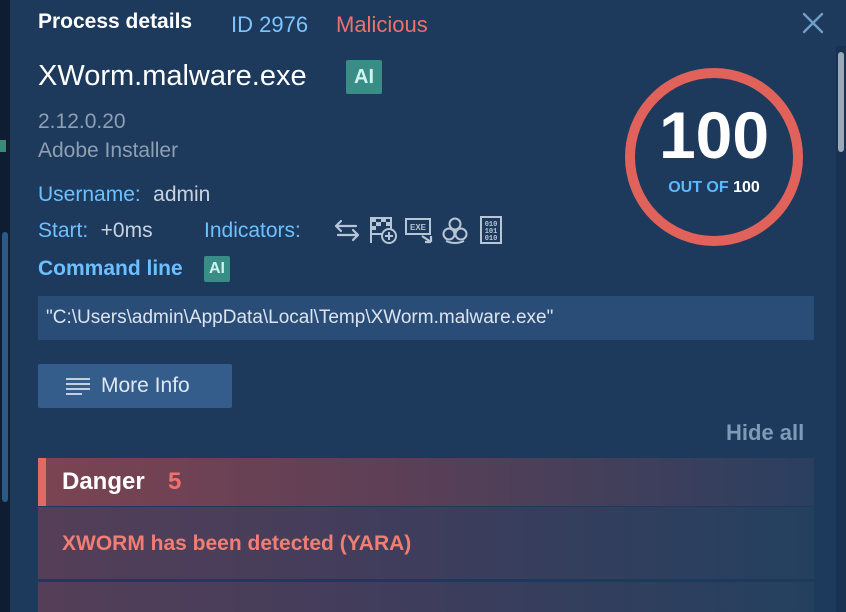 The width and height of the screenshot is (846, 612). I want to click on indicators-label: Indicators:, so click(252, 230).